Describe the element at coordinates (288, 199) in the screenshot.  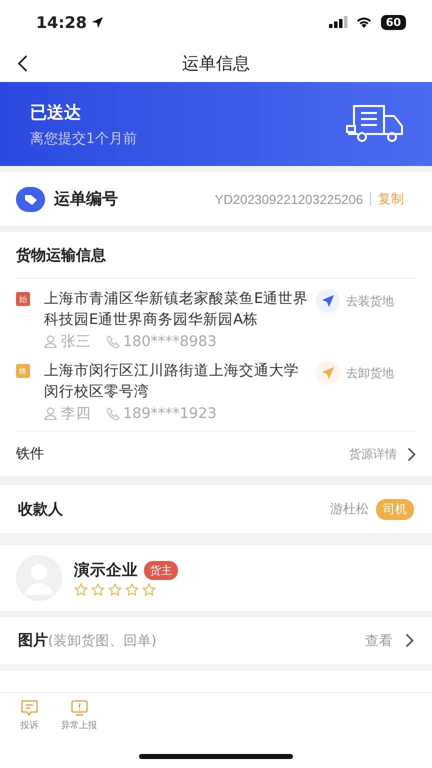
I see `waybill-number: YD202309221203225206` at that location.